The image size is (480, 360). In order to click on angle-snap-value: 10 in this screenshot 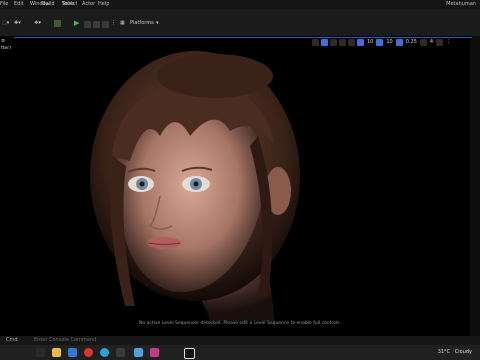, I will do `click(389, 42)`.